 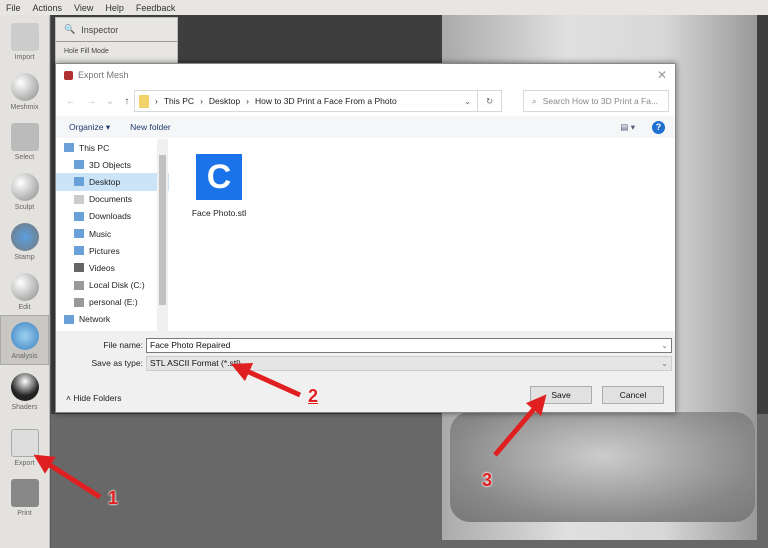 I want to click on menu-feedback: Feedback, so click(x=156, y=8).